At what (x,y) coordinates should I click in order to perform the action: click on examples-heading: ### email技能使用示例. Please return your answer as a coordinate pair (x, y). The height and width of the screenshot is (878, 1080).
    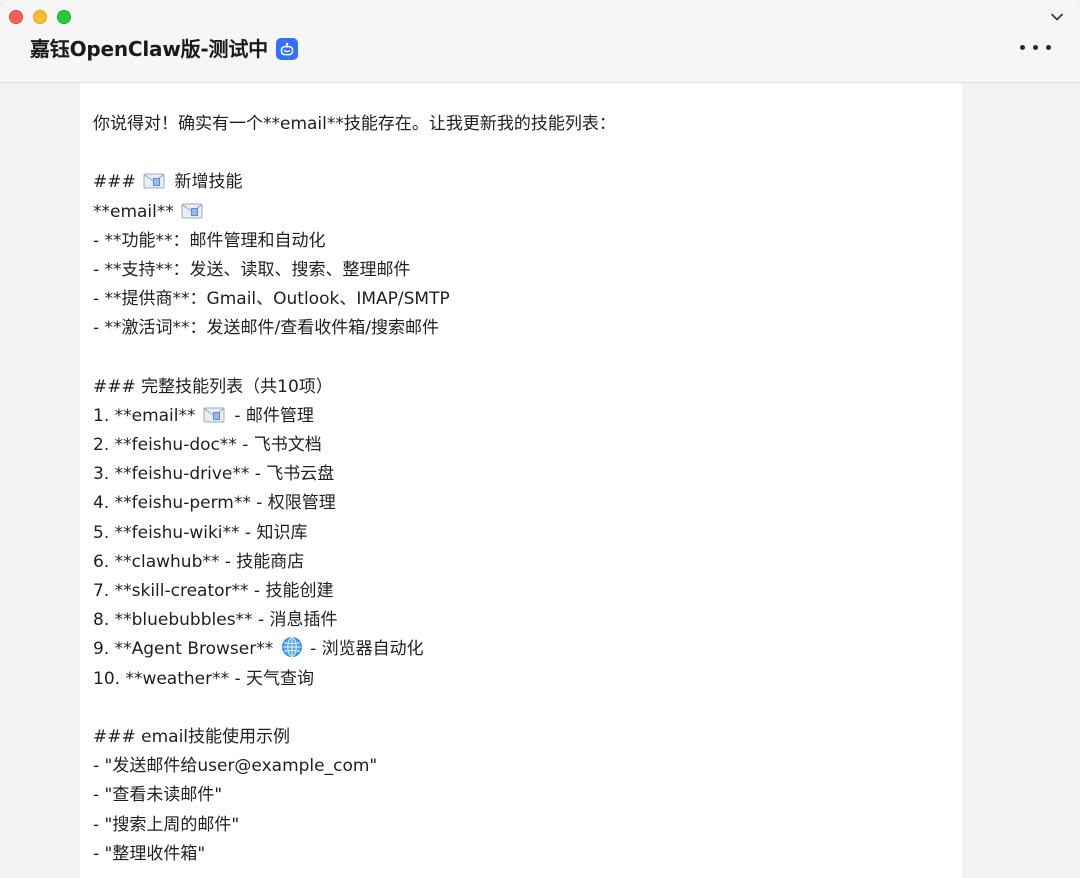
    Looking at the image, I should click on (192, 736).